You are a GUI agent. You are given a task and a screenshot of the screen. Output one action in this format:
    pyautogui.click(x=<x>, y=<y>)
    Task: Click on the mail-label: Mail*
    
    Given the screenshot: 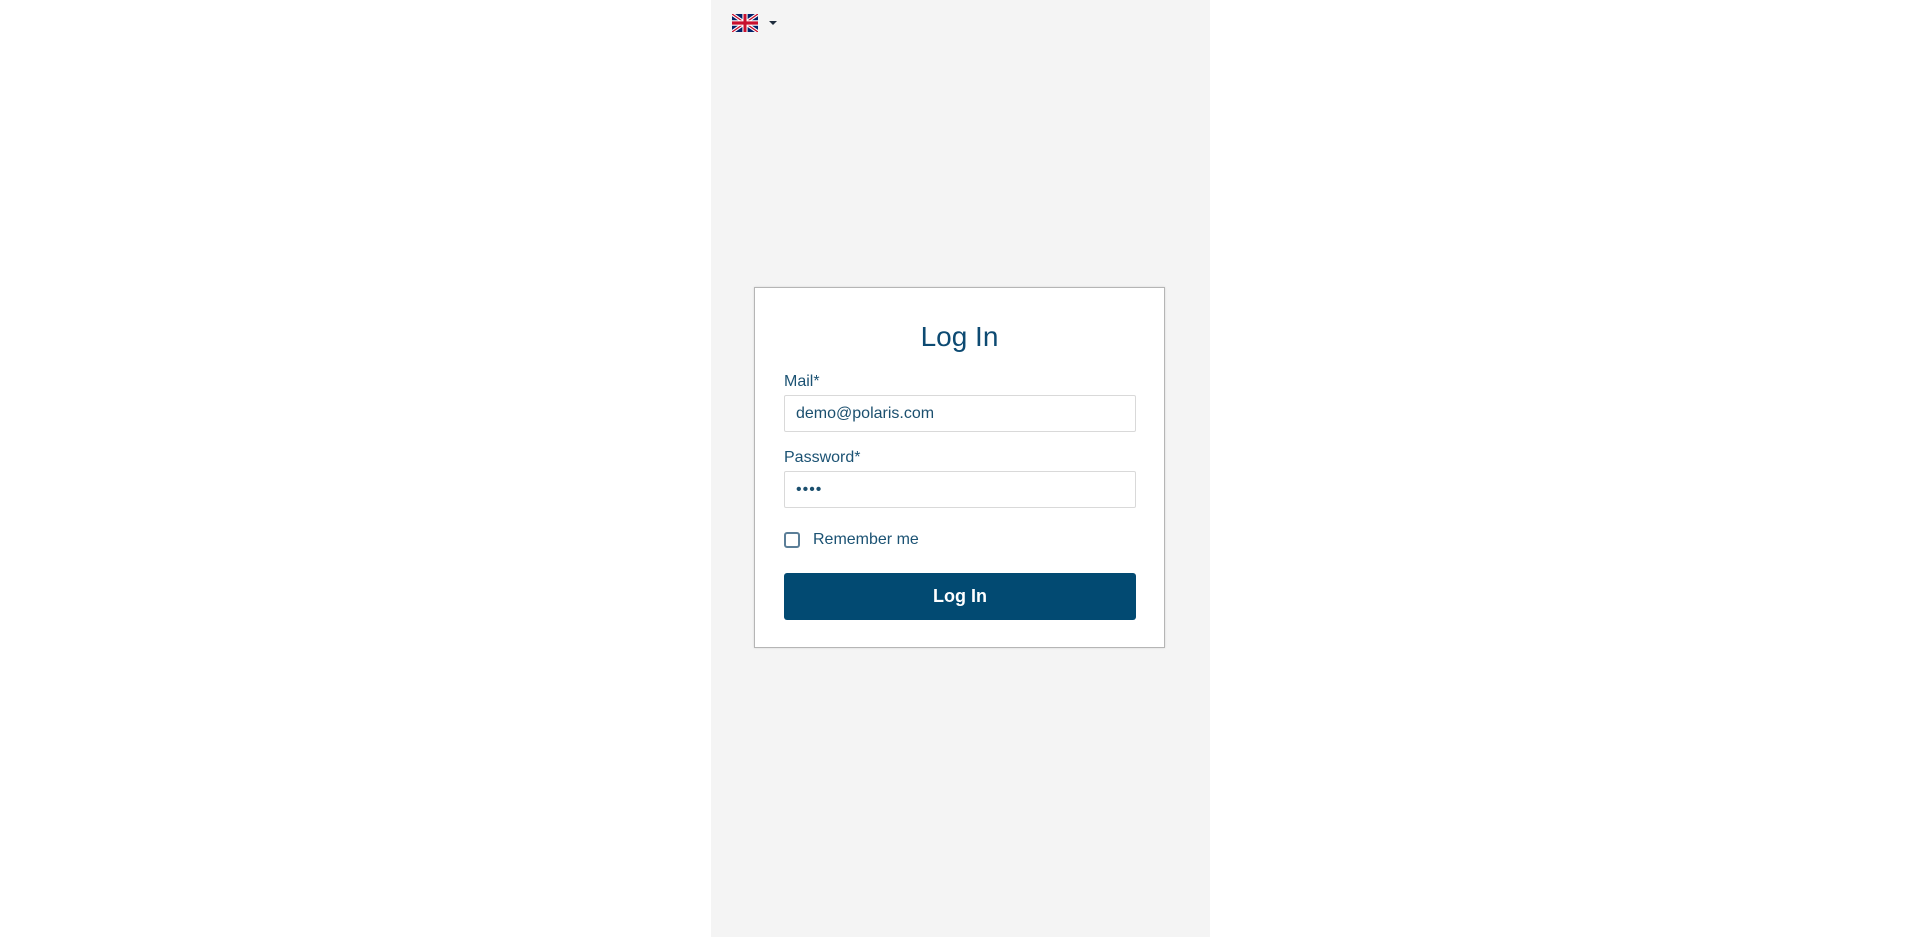 What is the action you would take?
    pyautogui.click(x=802, y=381)
    